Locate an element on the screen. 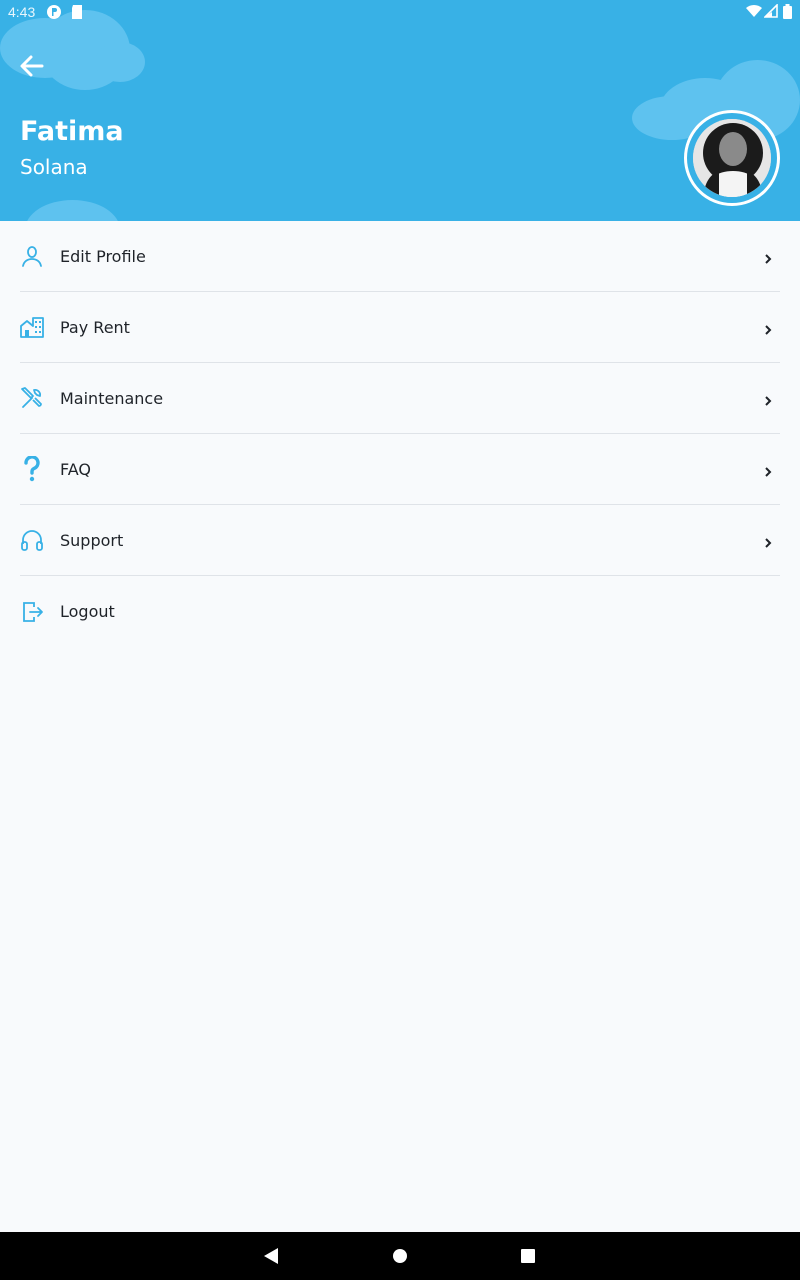 Image resolution: width=800 pixels, height=1280 pixels. back-button is located at coordinates (32, 68).